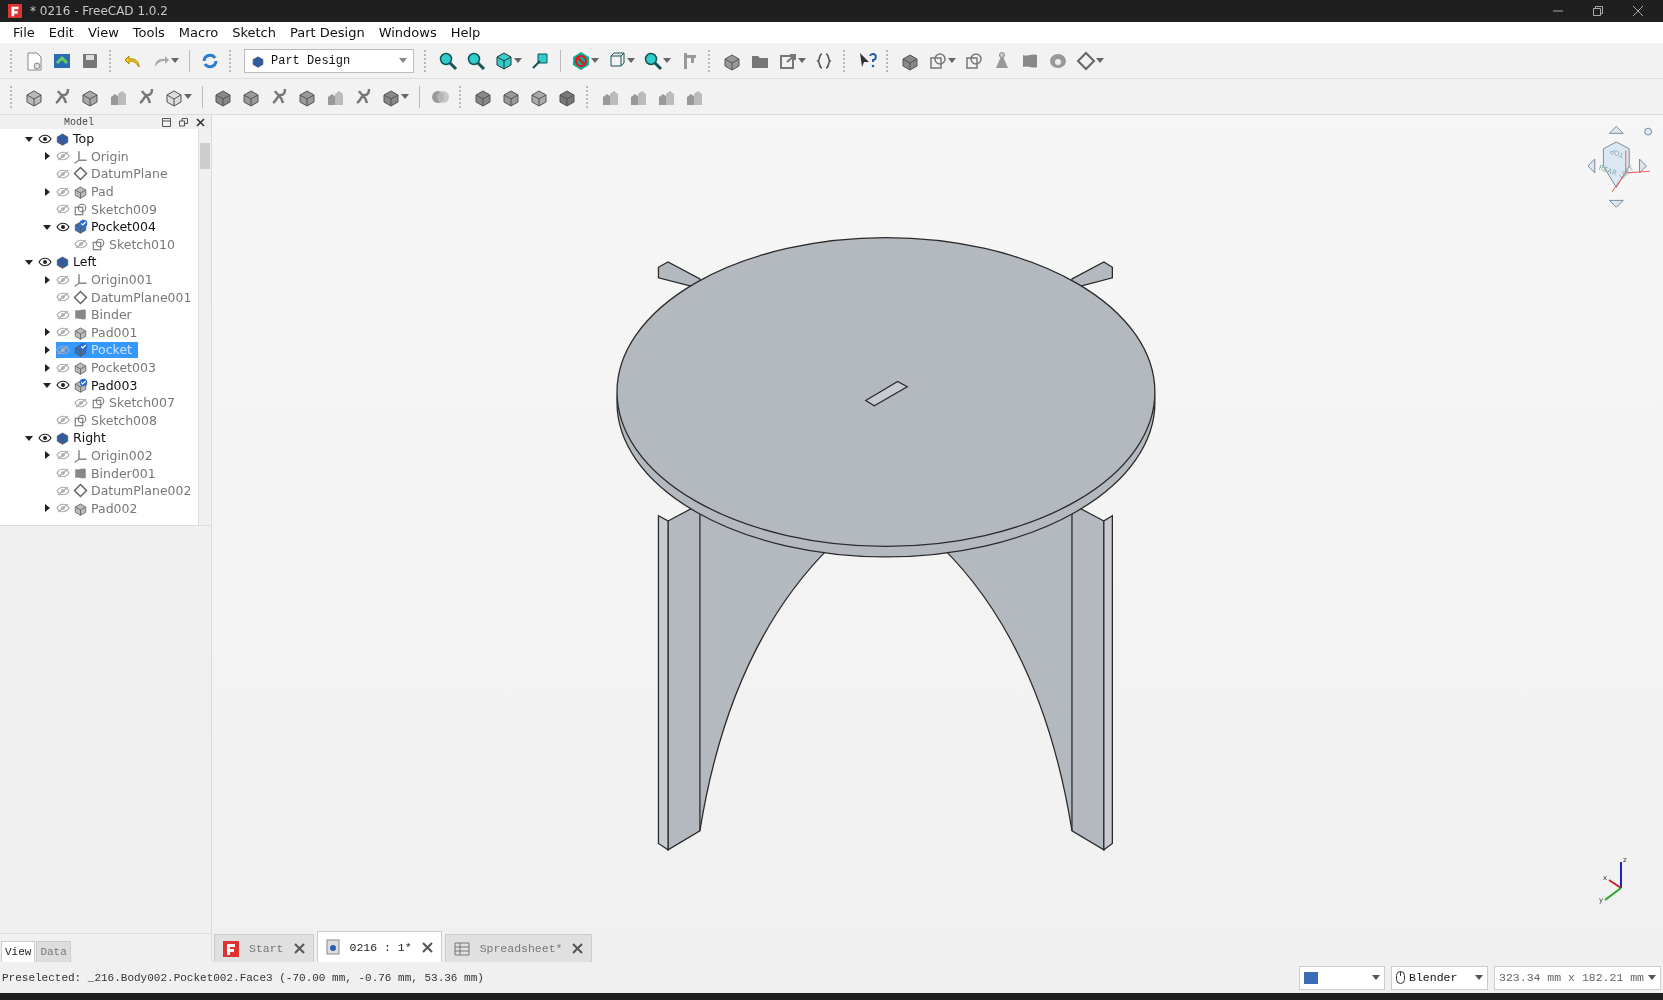  What do you see at coordinates (243, 977) in the screenshot?
I see `status-message: Preselected: _216.Body002.Pocket002.Face3 (-70.00 mm, -0.76 mm, 53.36 mm)` at bounding box center [243, 977].